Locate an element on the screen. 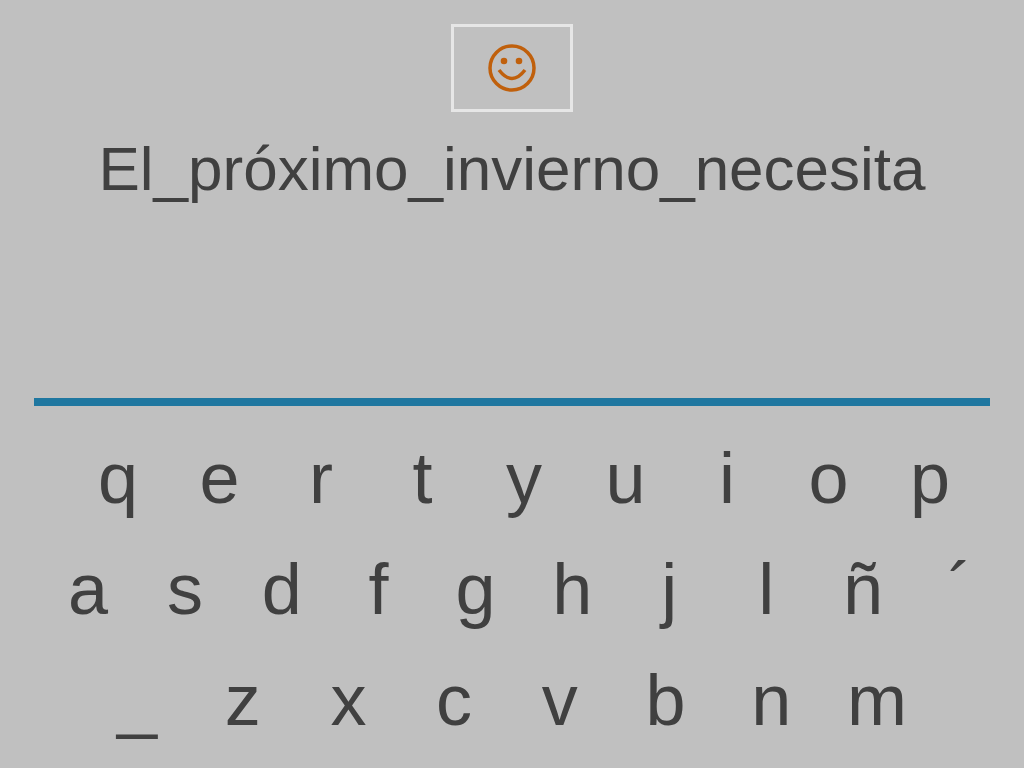  key: a is located at coordinates (88, 588).